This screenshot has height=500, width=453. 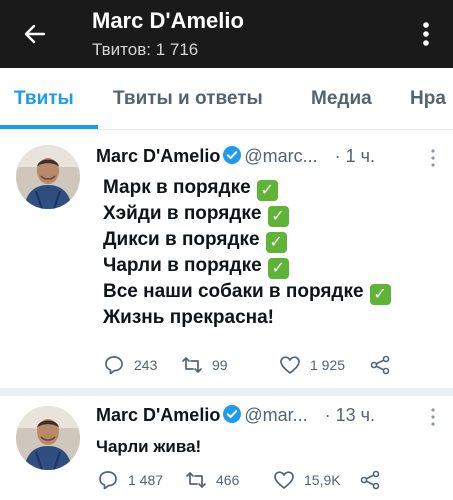 I want to click on tab-likes: Нра, so click(x=428, y=99).